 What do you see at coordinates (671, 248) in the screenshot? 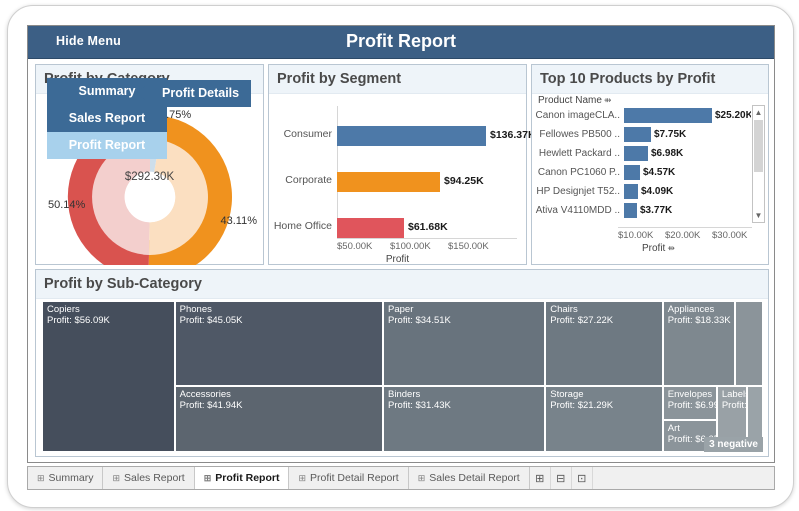
I see `axis-sort-icon: ⇻` at bounding box center [671, 248].